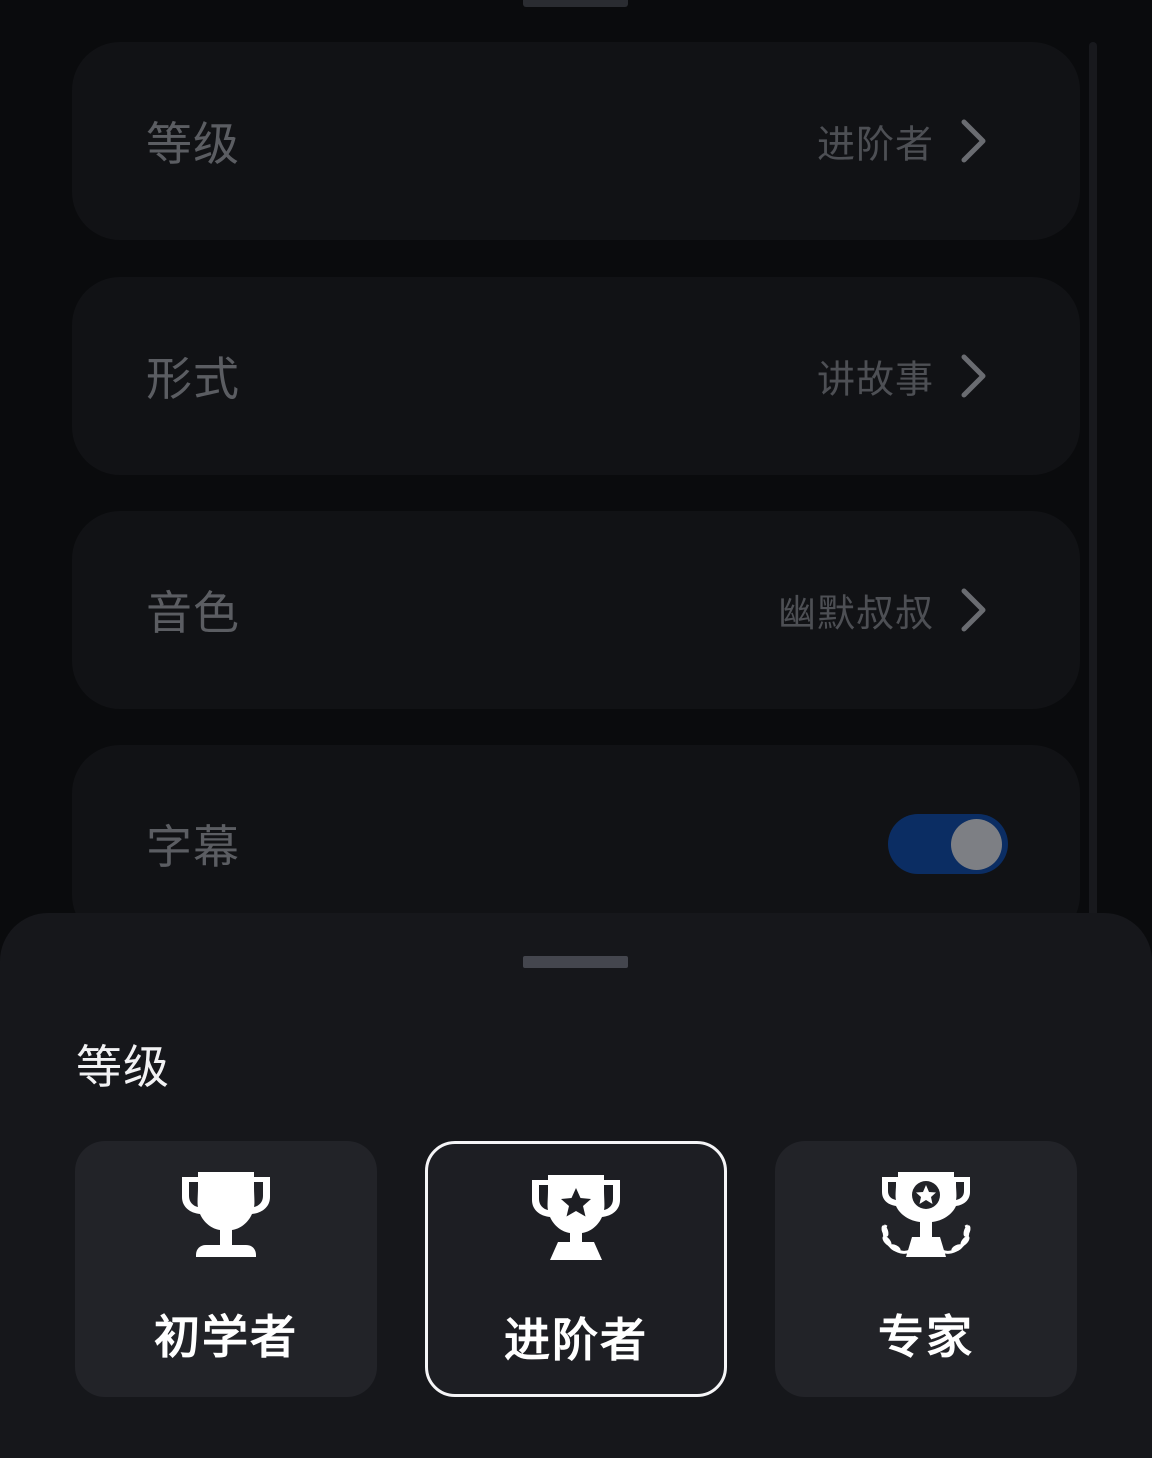 This screenshot has height=1458, width=1152. What do you see at coordinates (576, 1340) in the screenshot?
I see `option-label: 进阶者` at bounding box center [576, 1340].